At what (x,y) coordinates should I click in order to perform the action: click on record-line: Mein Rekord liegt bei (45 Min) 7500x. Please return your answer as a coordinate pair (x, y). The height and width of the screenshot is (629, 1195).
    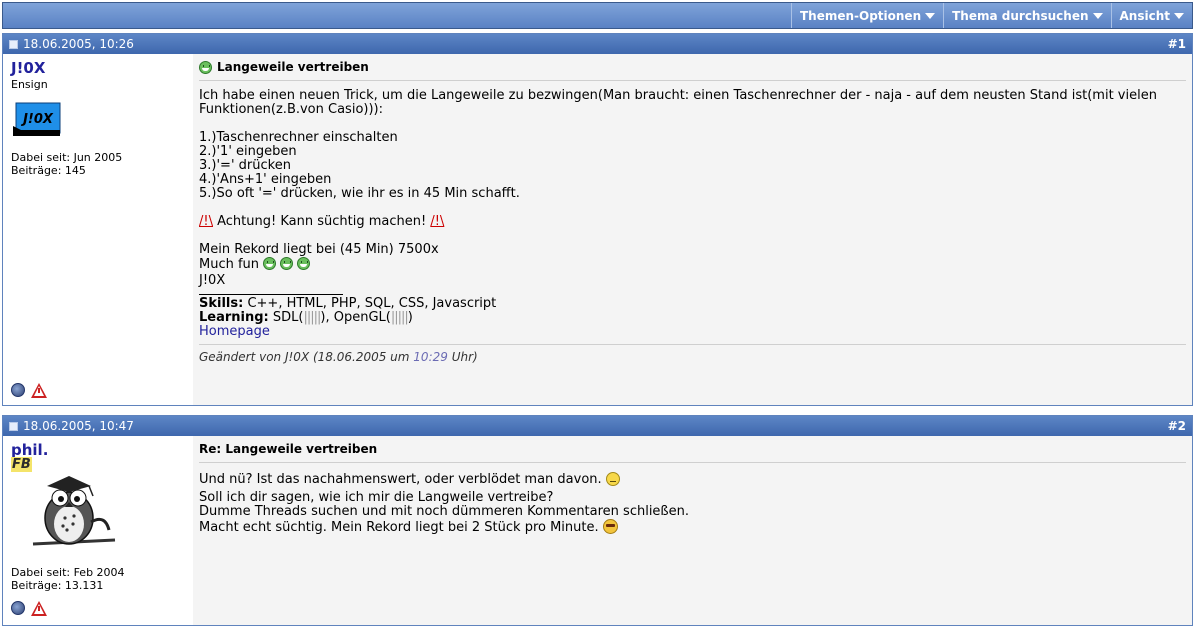
    Looking at the image, I should click on (319, 249).